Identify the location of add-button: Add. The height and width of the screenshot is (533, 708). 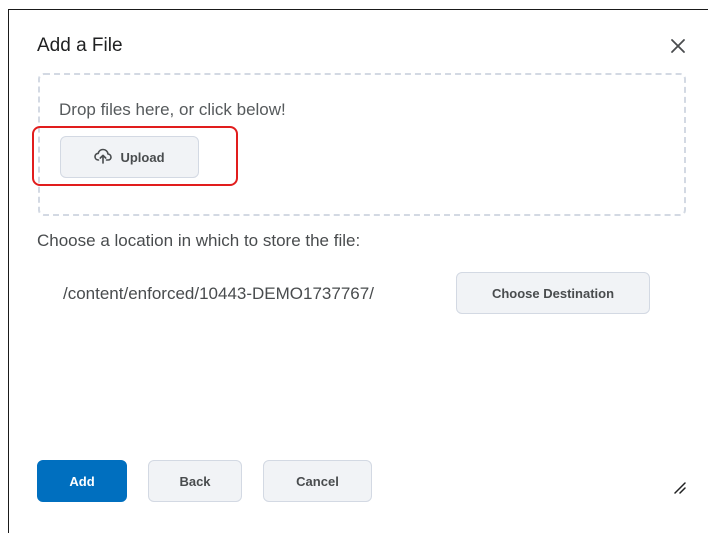
(82, 481).